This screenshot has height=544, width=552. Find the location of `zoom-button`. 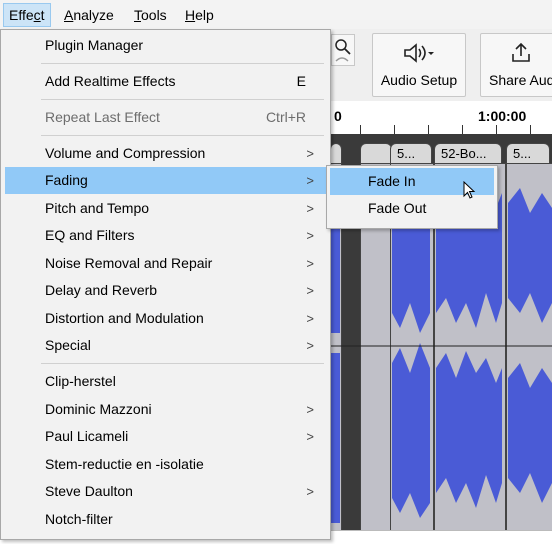

zoom-button is located at coordinates (343, 50).